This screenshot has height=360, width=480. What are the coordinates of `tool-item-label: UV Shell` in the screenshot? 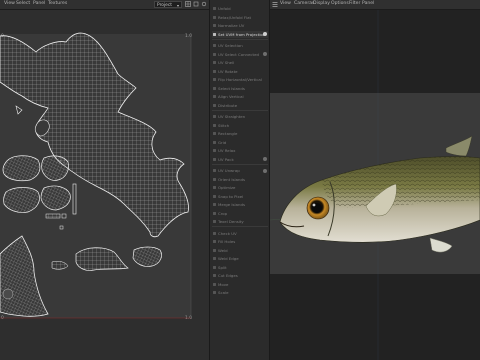 It's located at (226, 62).